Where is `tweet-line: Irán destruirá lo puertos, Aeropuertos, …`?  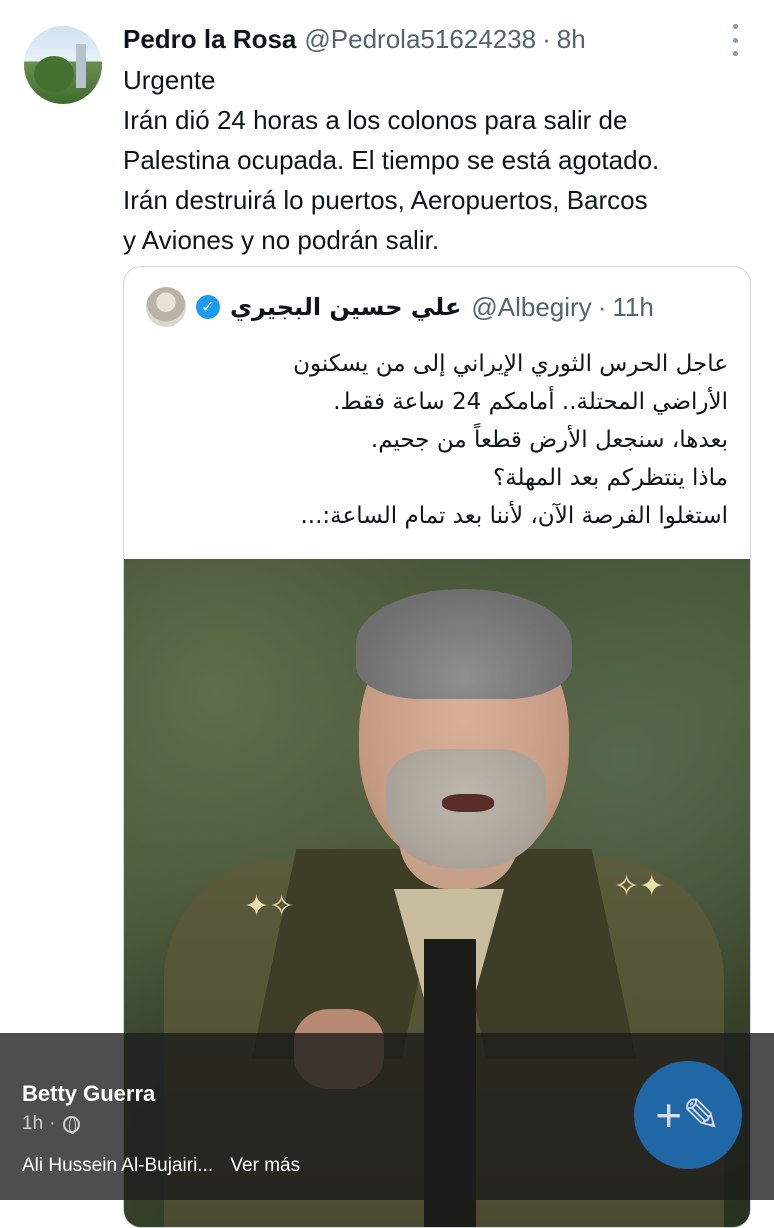
tweet-line: Irán destruirá lo puertos, Aeropuertos, … is located at coordinates (385, 200).